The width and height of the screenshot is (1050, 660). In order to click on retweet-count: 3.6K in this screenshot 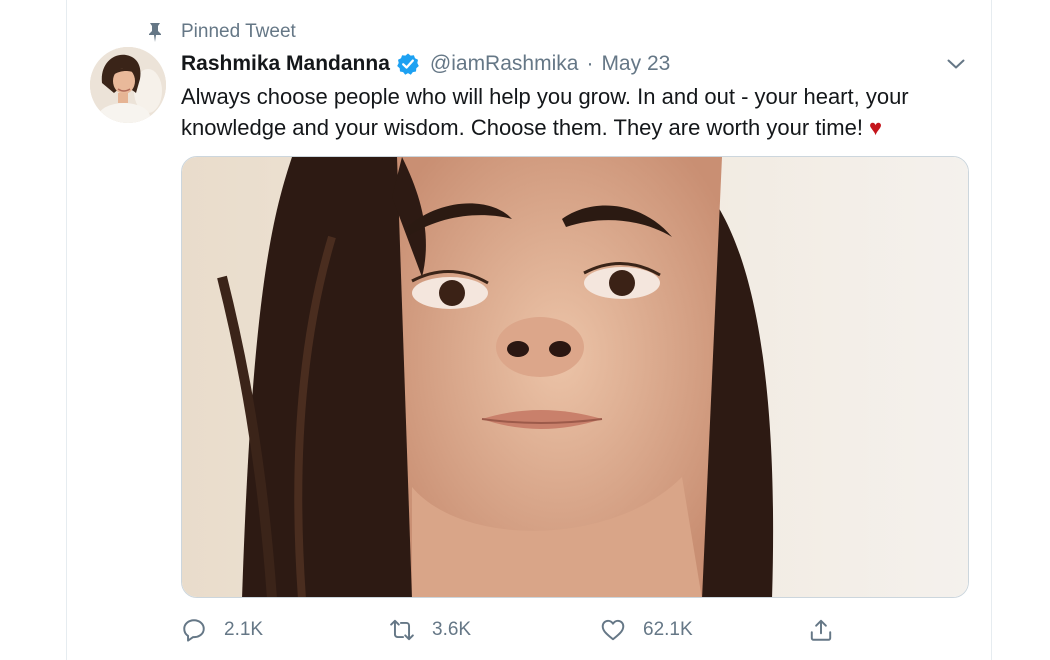, I will do `click(452, 629)`.